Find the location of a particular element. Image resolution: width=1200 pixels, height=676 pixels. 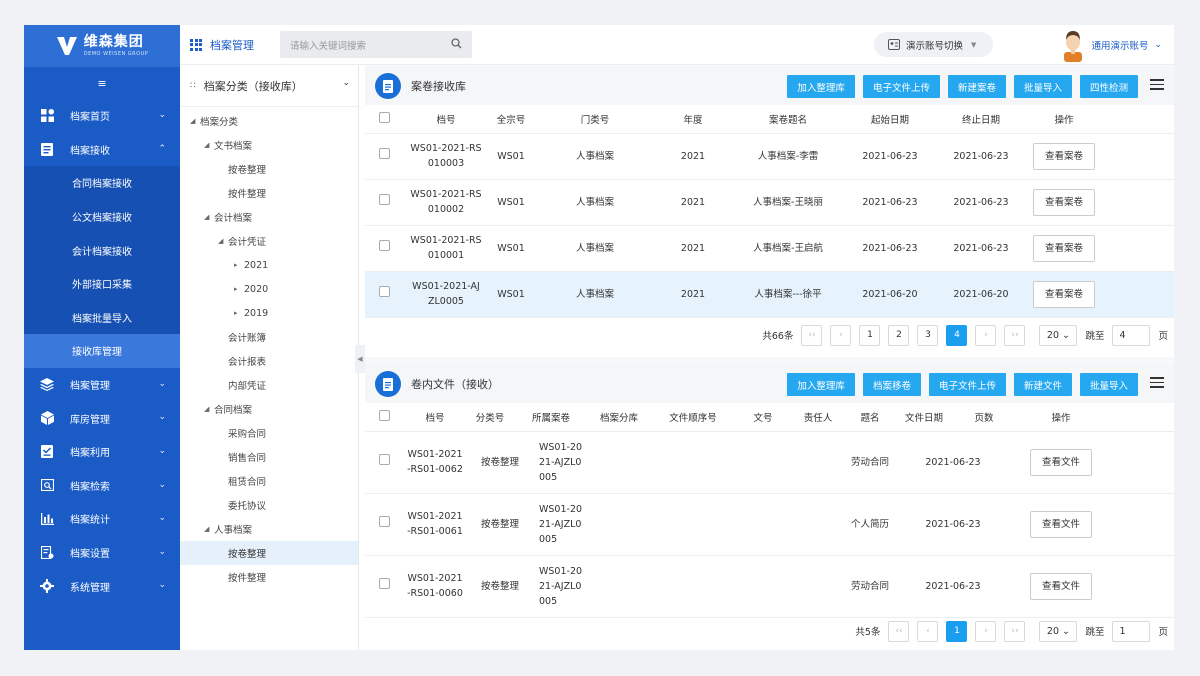

nav-settings: 档案设置 ⌄ is located at coordinates (102, 553).